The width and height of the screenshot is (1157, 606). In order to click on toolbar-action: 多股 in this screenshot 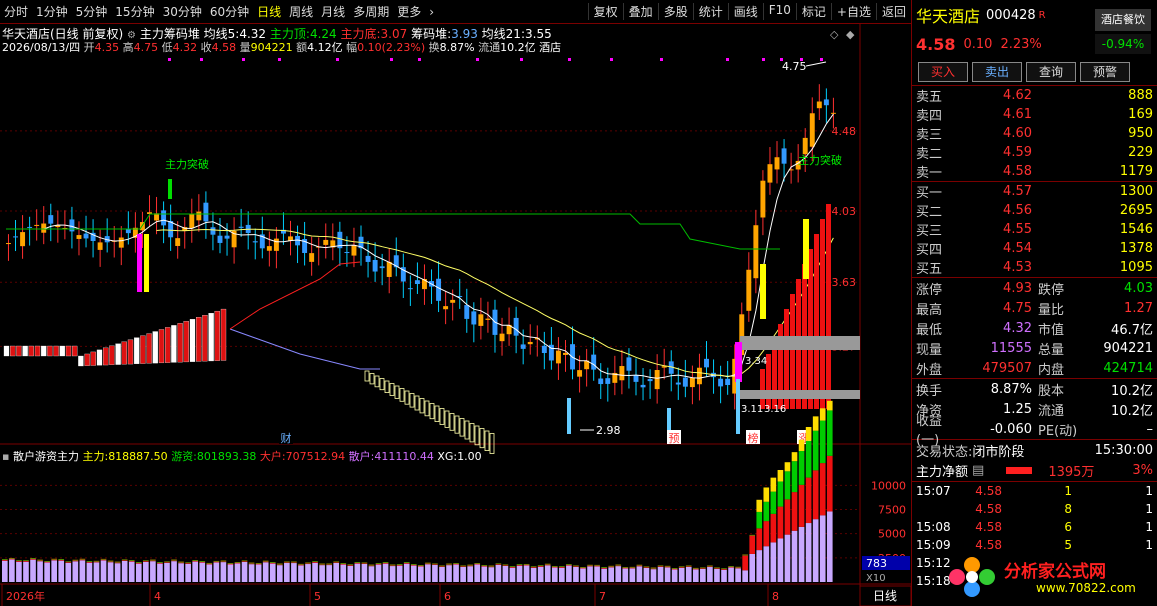, I will do `click(675, 11)`.